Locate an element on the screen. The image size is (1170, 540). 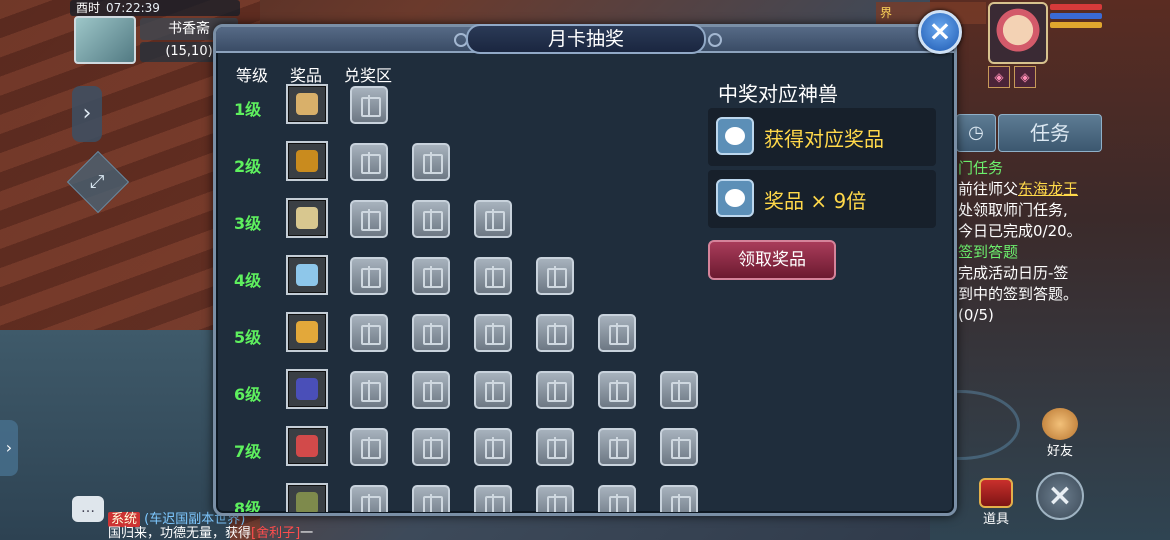
quest-line-3: 今日已完成0/20。 is located at coordinates (1020, 231).